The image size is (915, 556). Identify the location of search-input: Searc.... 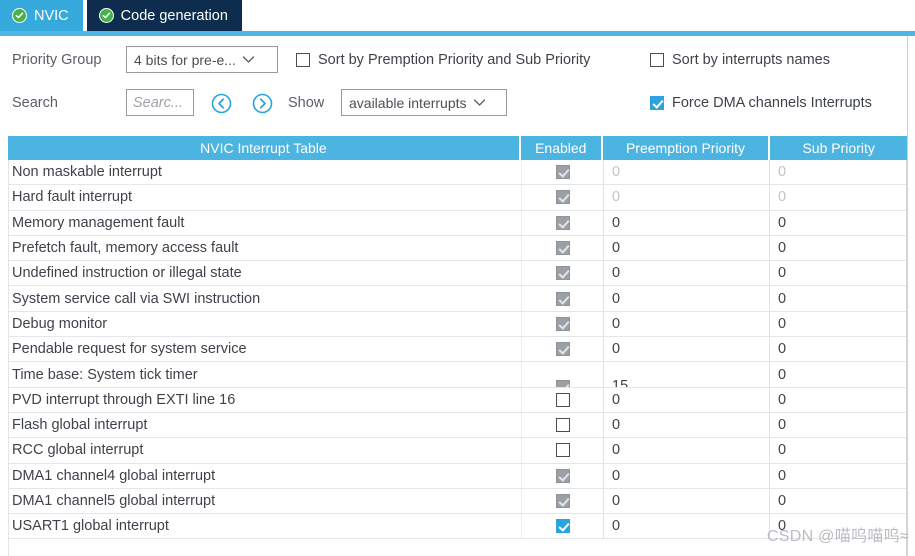
(160, 102).